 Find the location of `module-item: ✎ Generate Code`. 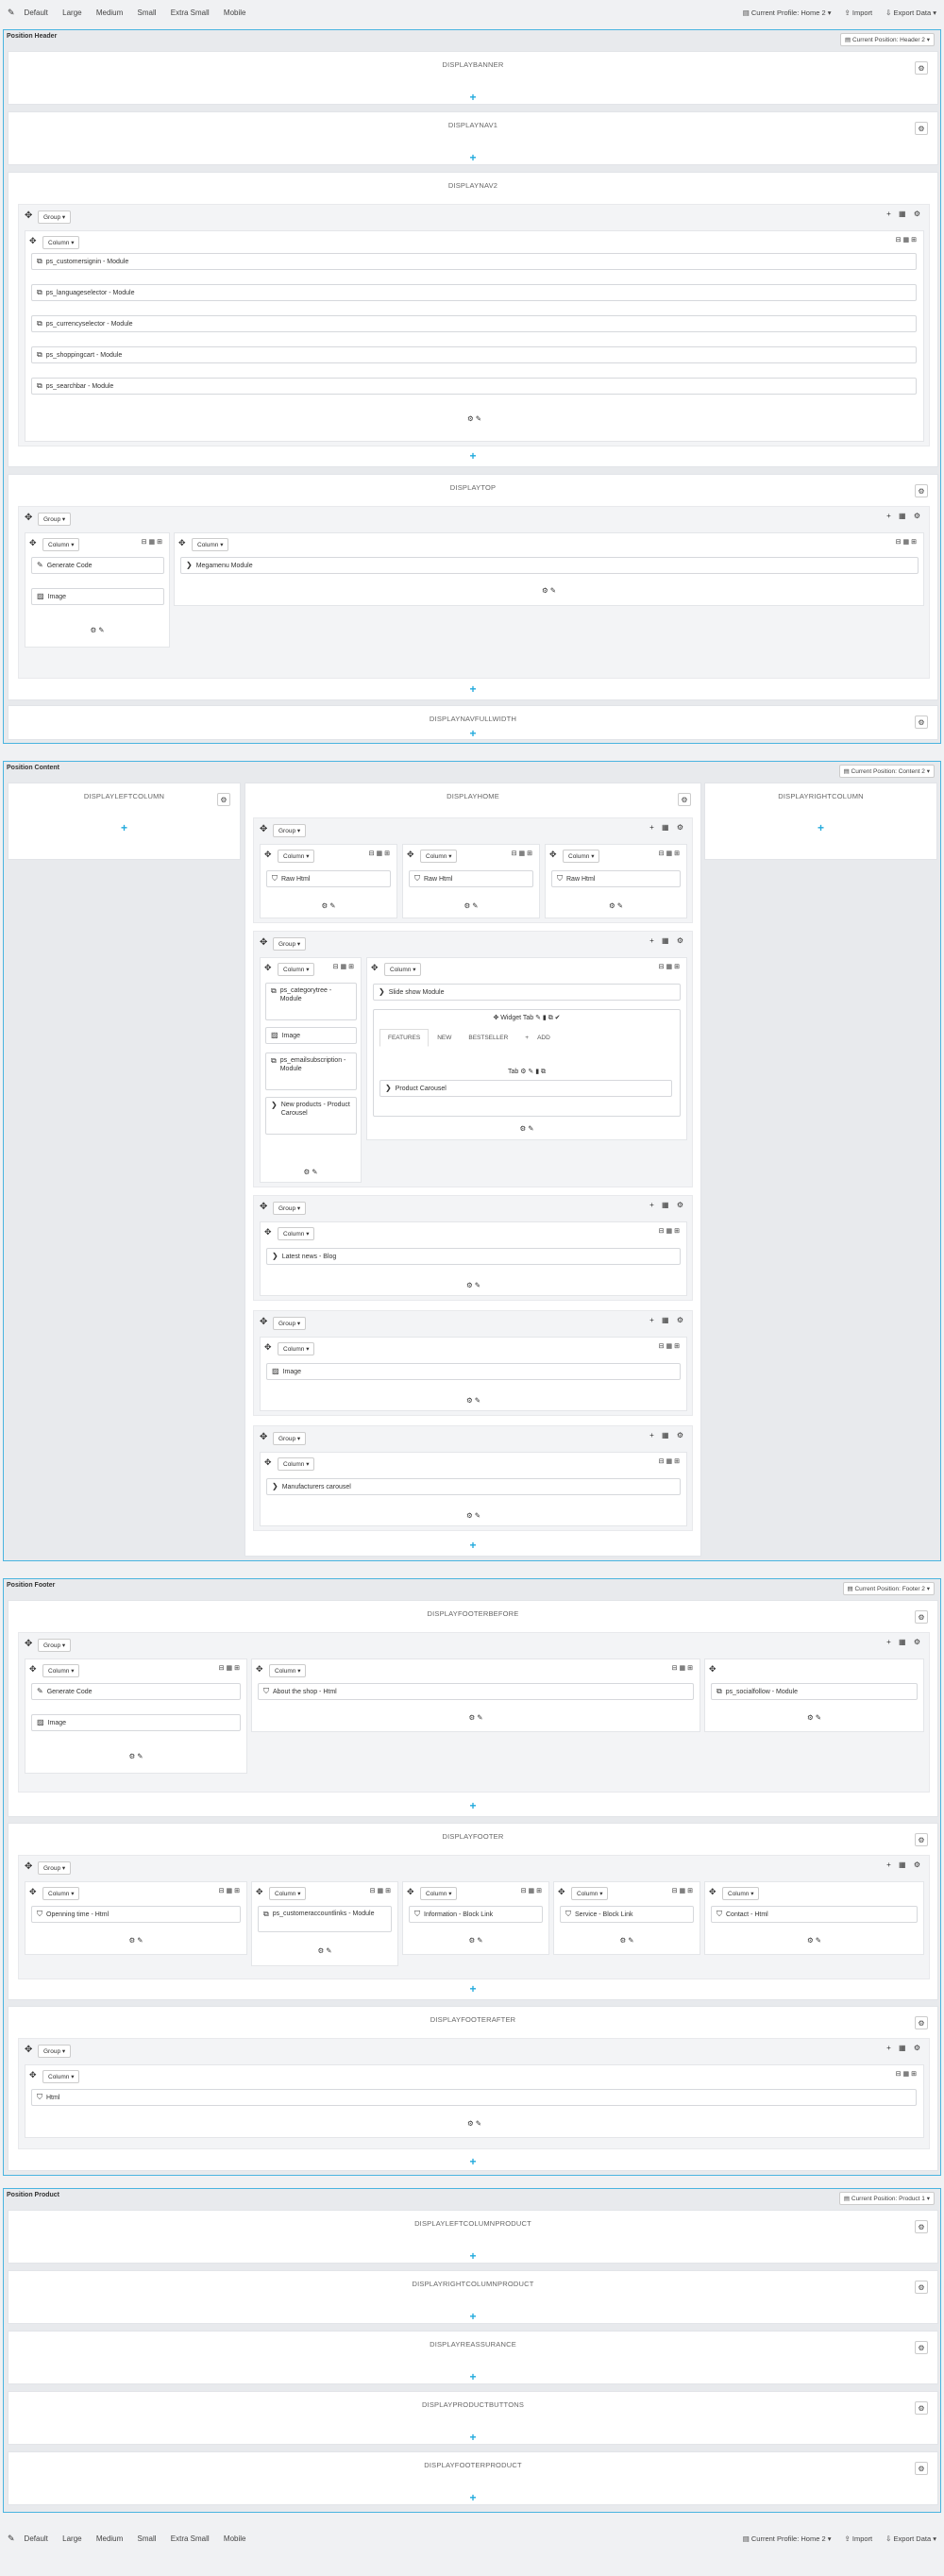

module-item: ✎ Generate Code is located at coordinates (97, 566).